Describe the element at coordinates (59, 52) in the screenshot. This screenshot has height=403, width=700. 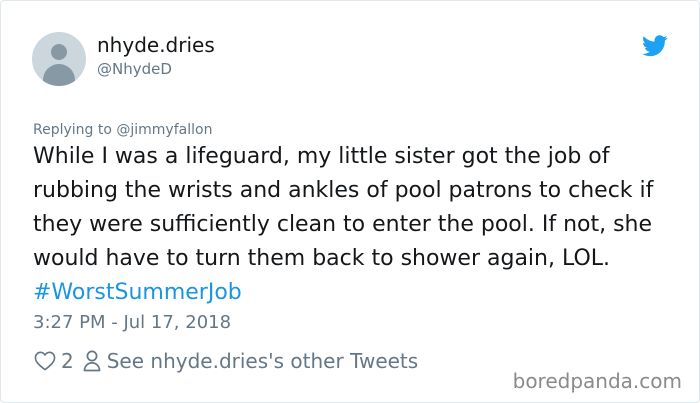
I see `avatar-head` at that location.